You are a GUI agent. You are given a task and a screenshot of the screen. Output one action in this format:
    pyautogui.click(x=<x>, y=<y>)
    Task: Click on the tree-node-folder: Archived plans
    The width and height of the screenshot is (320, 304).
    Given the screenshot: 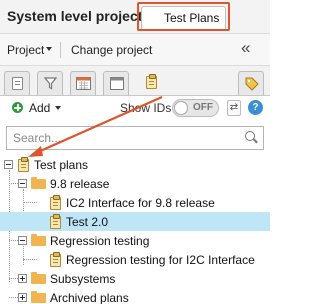 What is the action you would take?
    pyautogui.click(x=135, y=296)
    